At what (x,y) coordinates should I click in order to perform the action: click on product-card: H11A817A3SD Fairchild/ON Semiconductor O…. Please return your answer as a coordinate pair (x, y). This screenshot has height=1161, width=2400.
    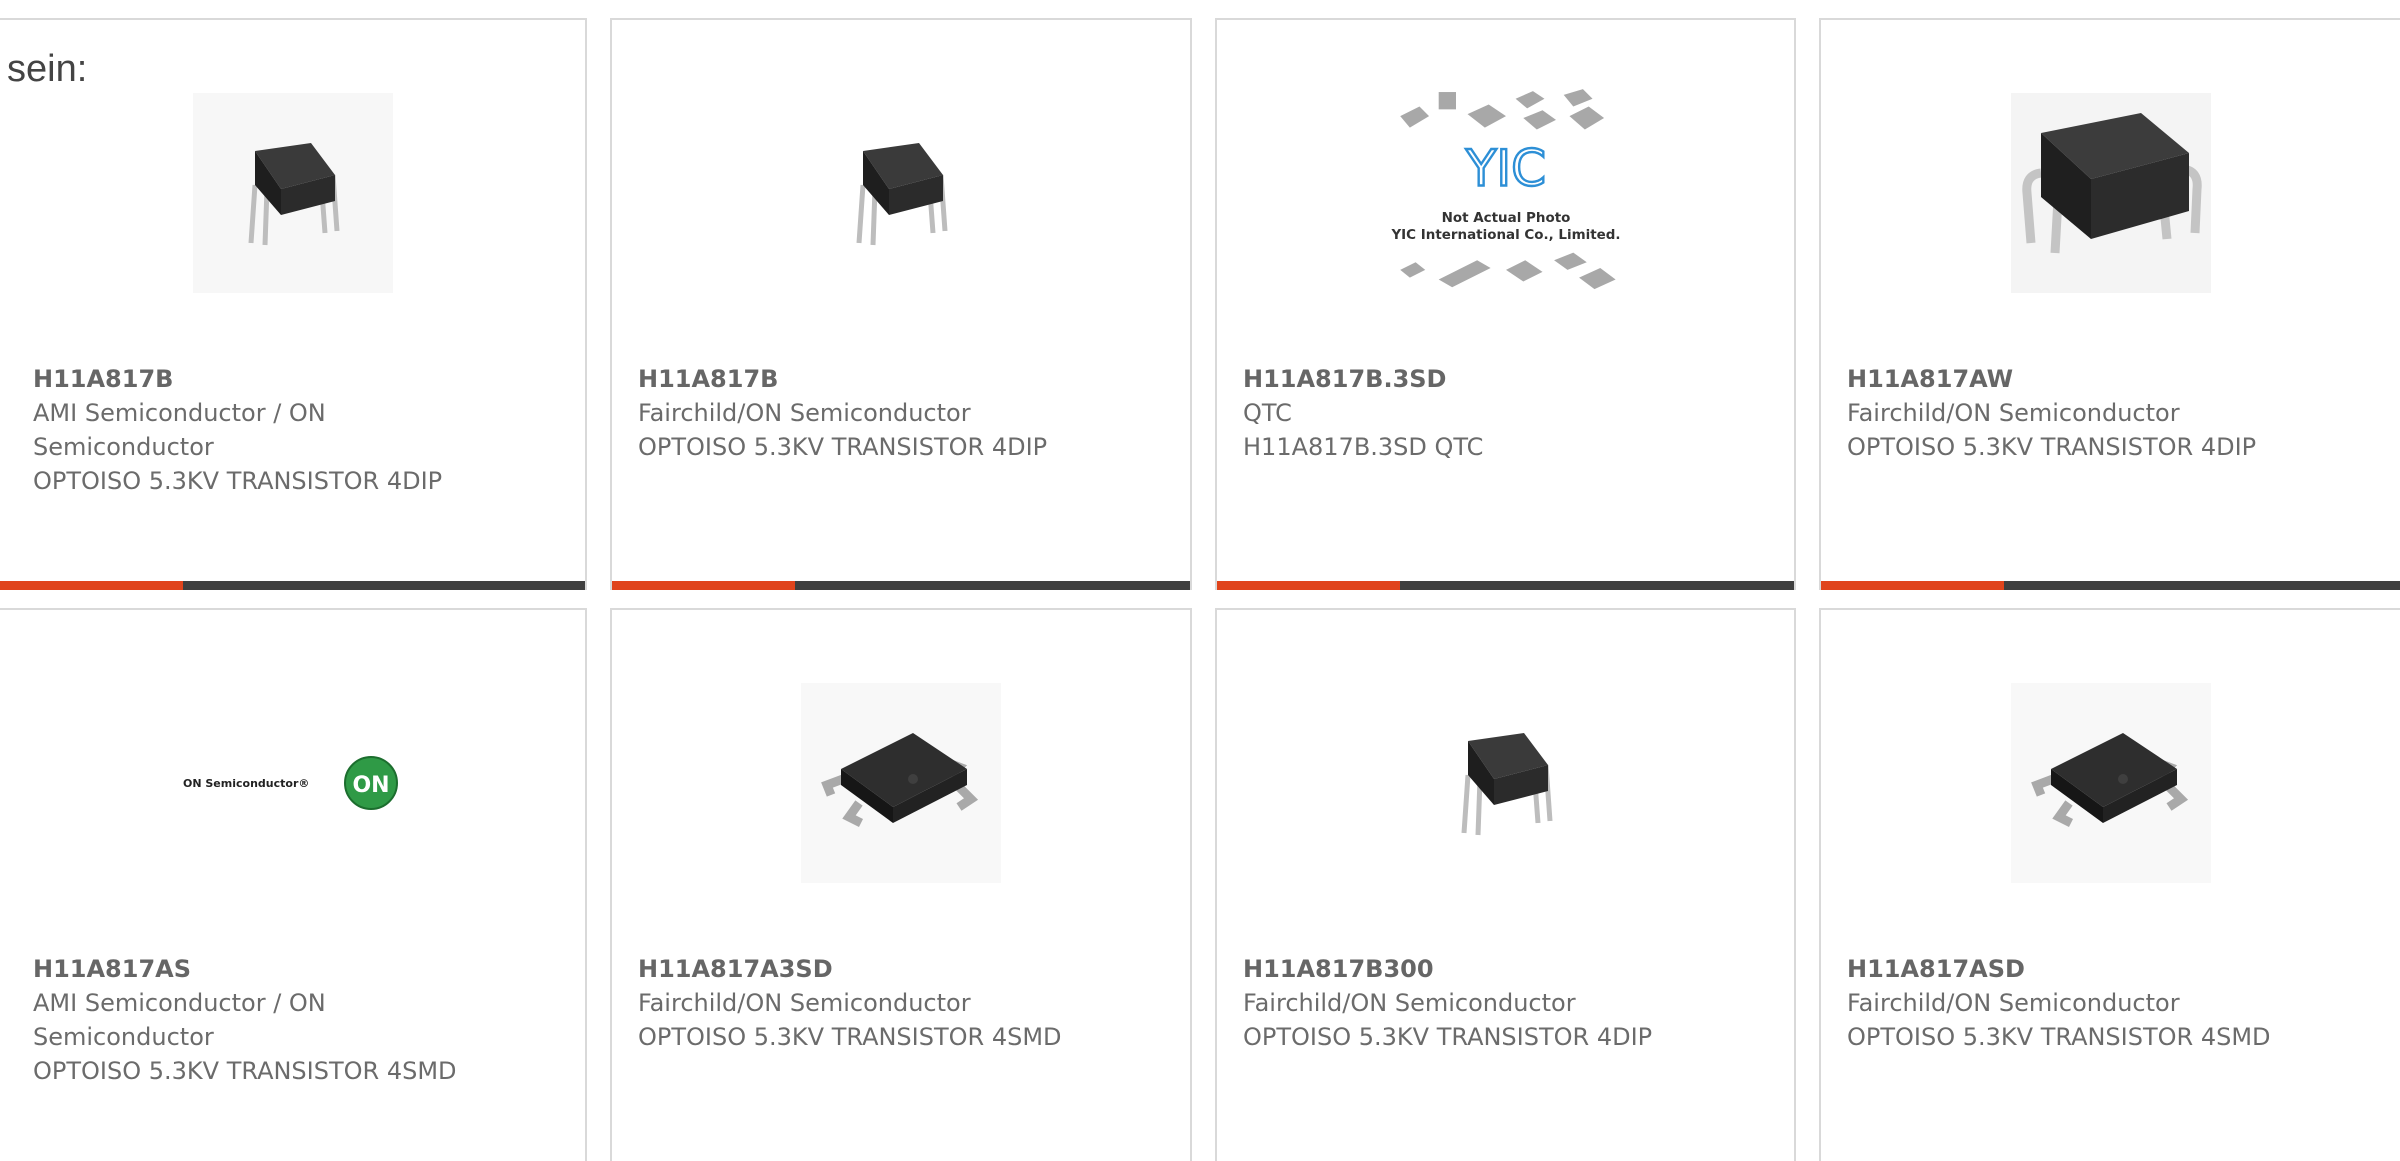
    Looking at the image, I should click on (901, 884).